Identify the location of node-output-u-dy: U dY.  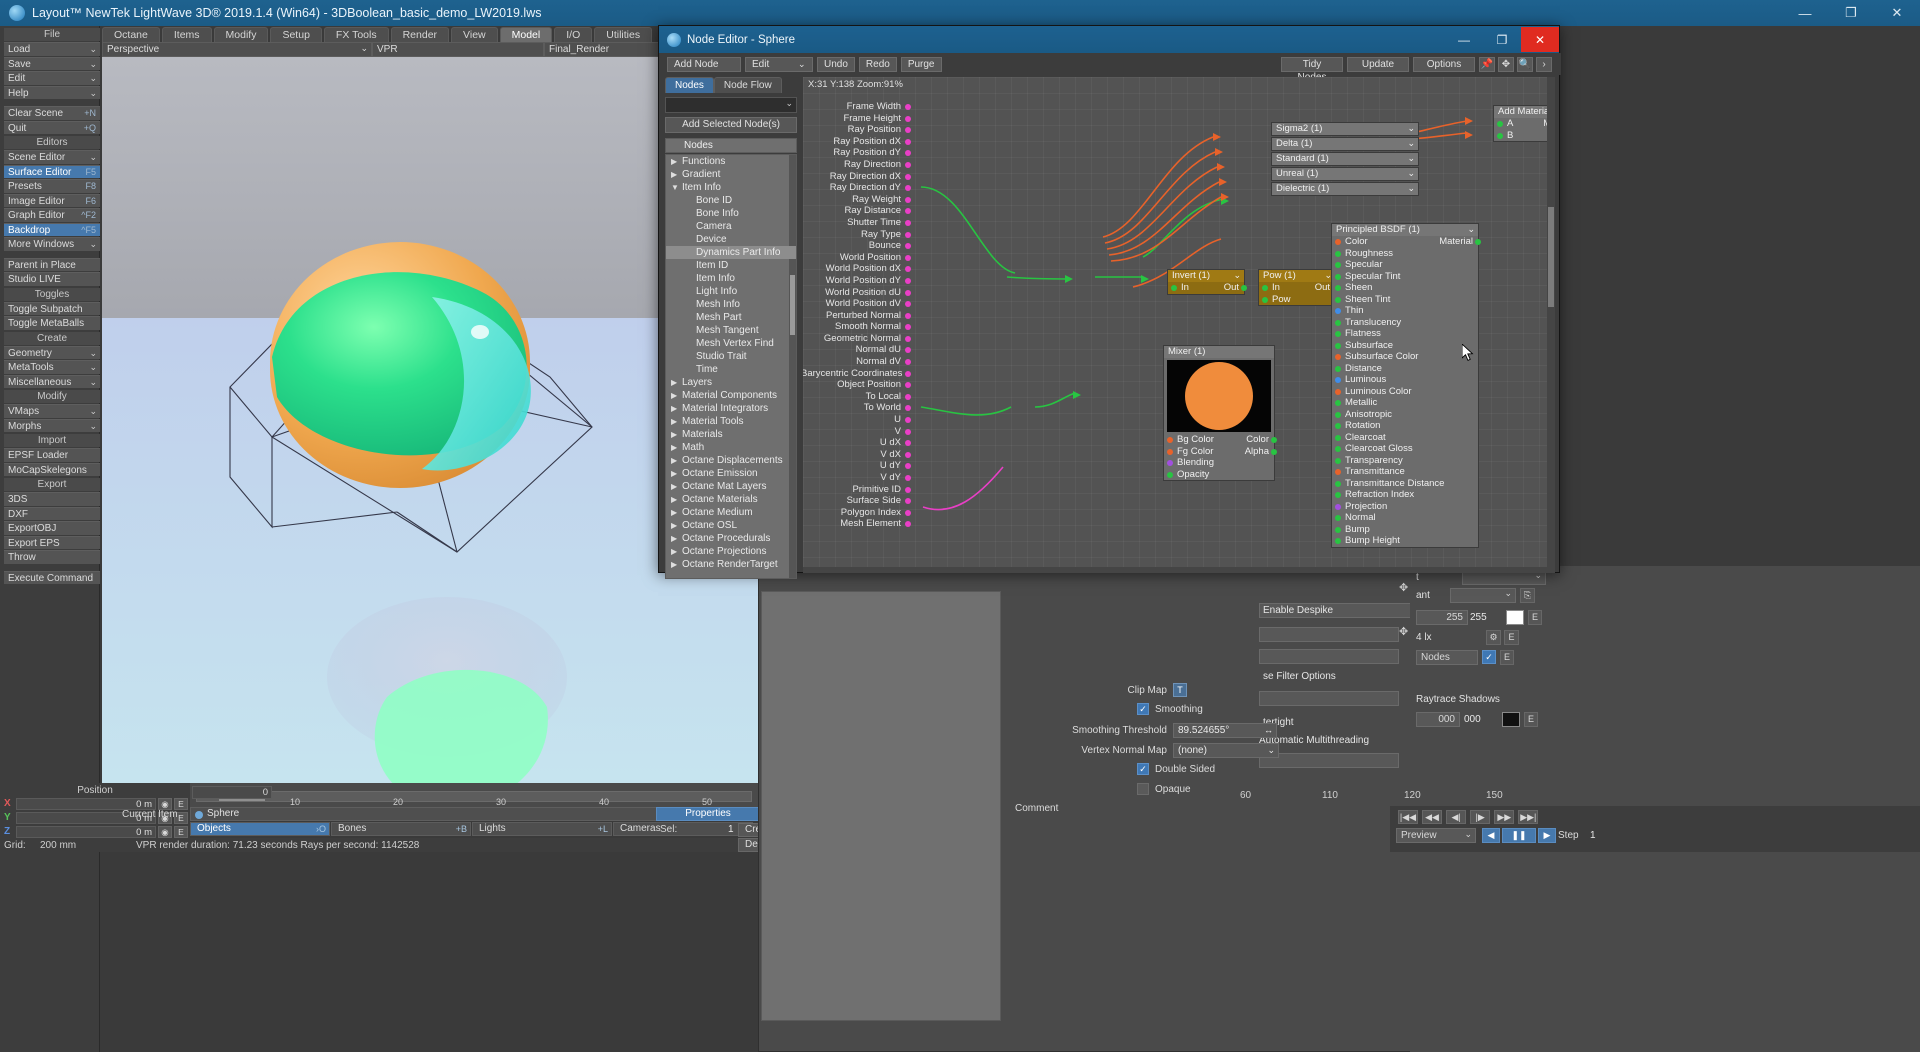
(858, 466).